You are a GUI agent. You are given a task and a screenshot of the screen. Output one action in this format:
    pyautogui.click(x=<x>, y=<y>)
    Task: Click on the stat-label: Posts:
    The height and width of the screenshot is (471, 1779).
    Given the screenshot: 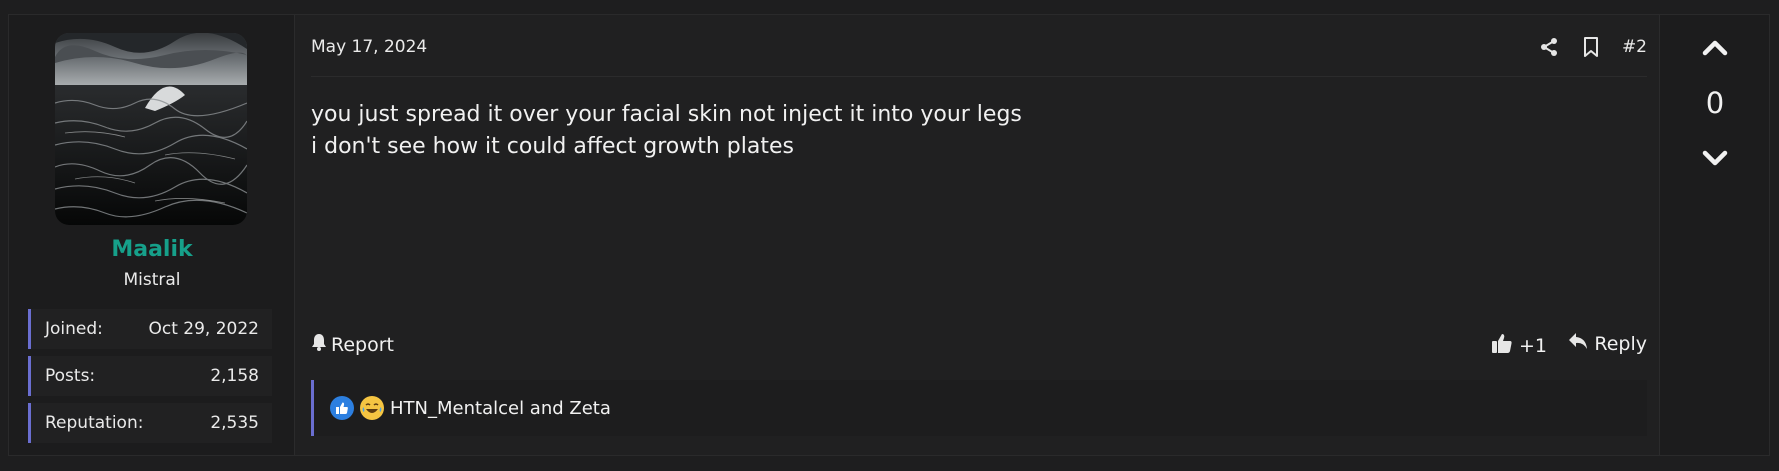 What is the action you would take?
    pyautogui.click(x=70, y=376)
    